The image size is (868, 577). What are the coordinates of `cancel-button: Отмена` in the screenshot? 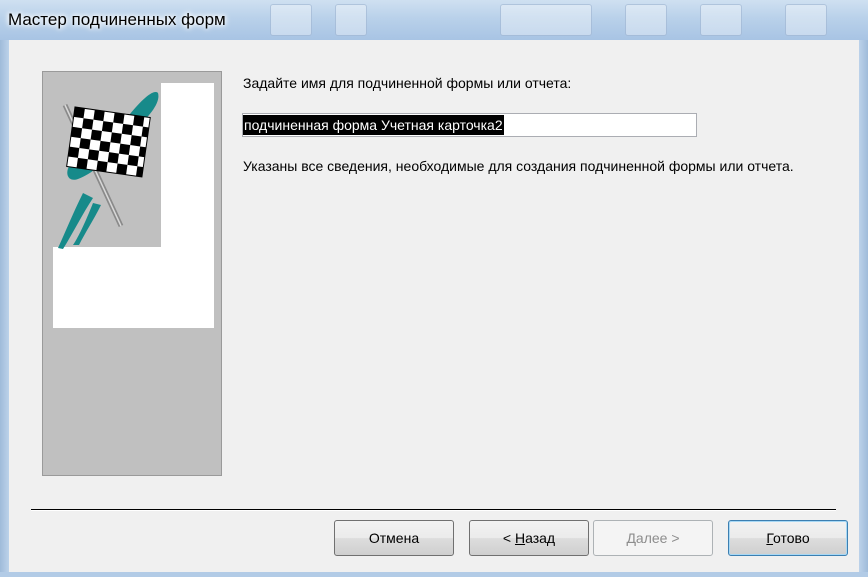 It's located at (394, 538).